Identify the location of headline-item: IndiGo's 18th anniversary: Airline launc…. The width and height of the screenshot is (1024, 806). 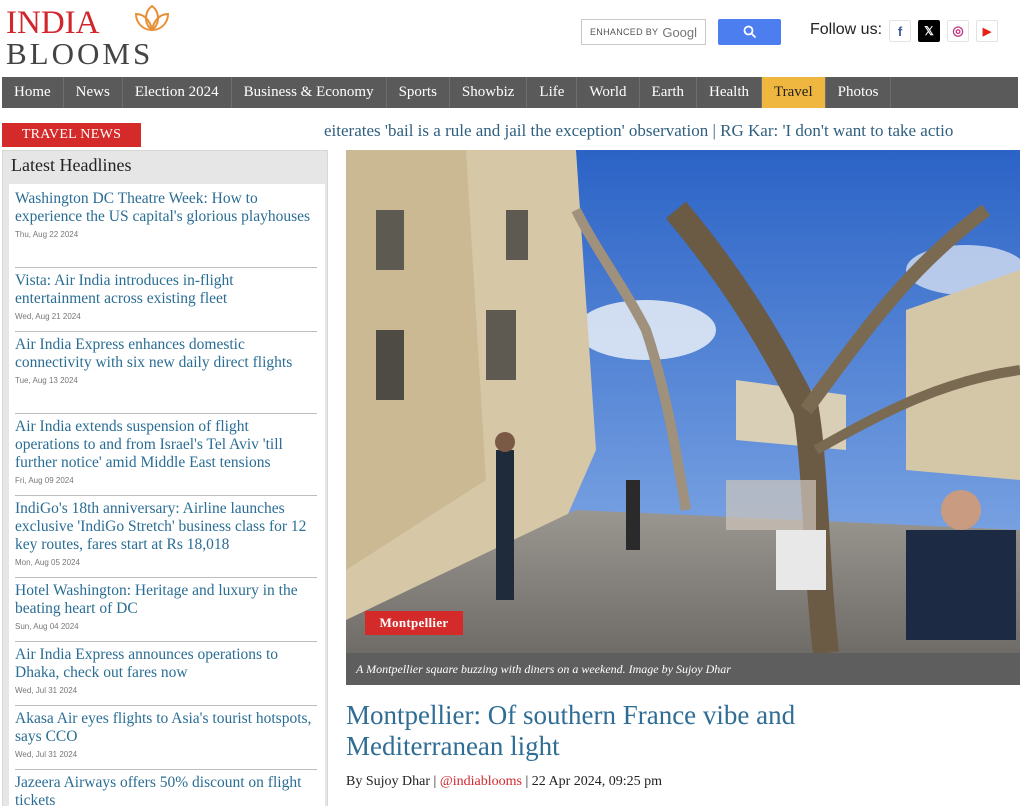
(166, 539).